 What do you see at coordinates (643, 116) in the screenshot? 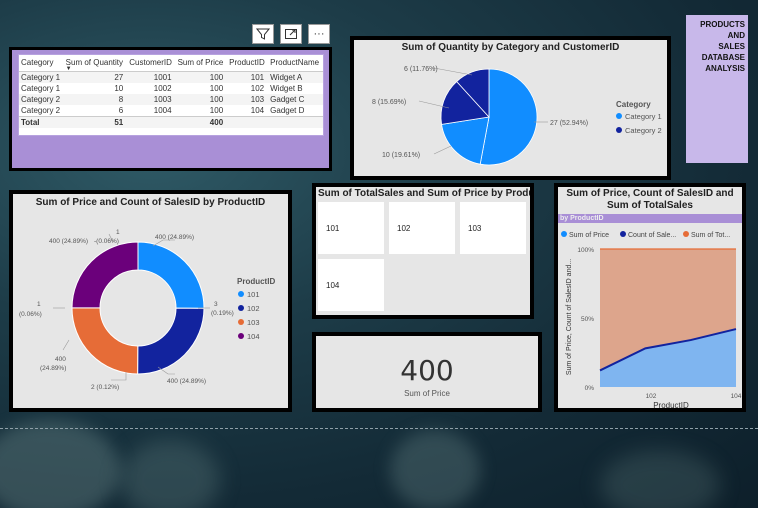
I see `legend-label-category-1: Category 1` at bounding box center [643, 116].